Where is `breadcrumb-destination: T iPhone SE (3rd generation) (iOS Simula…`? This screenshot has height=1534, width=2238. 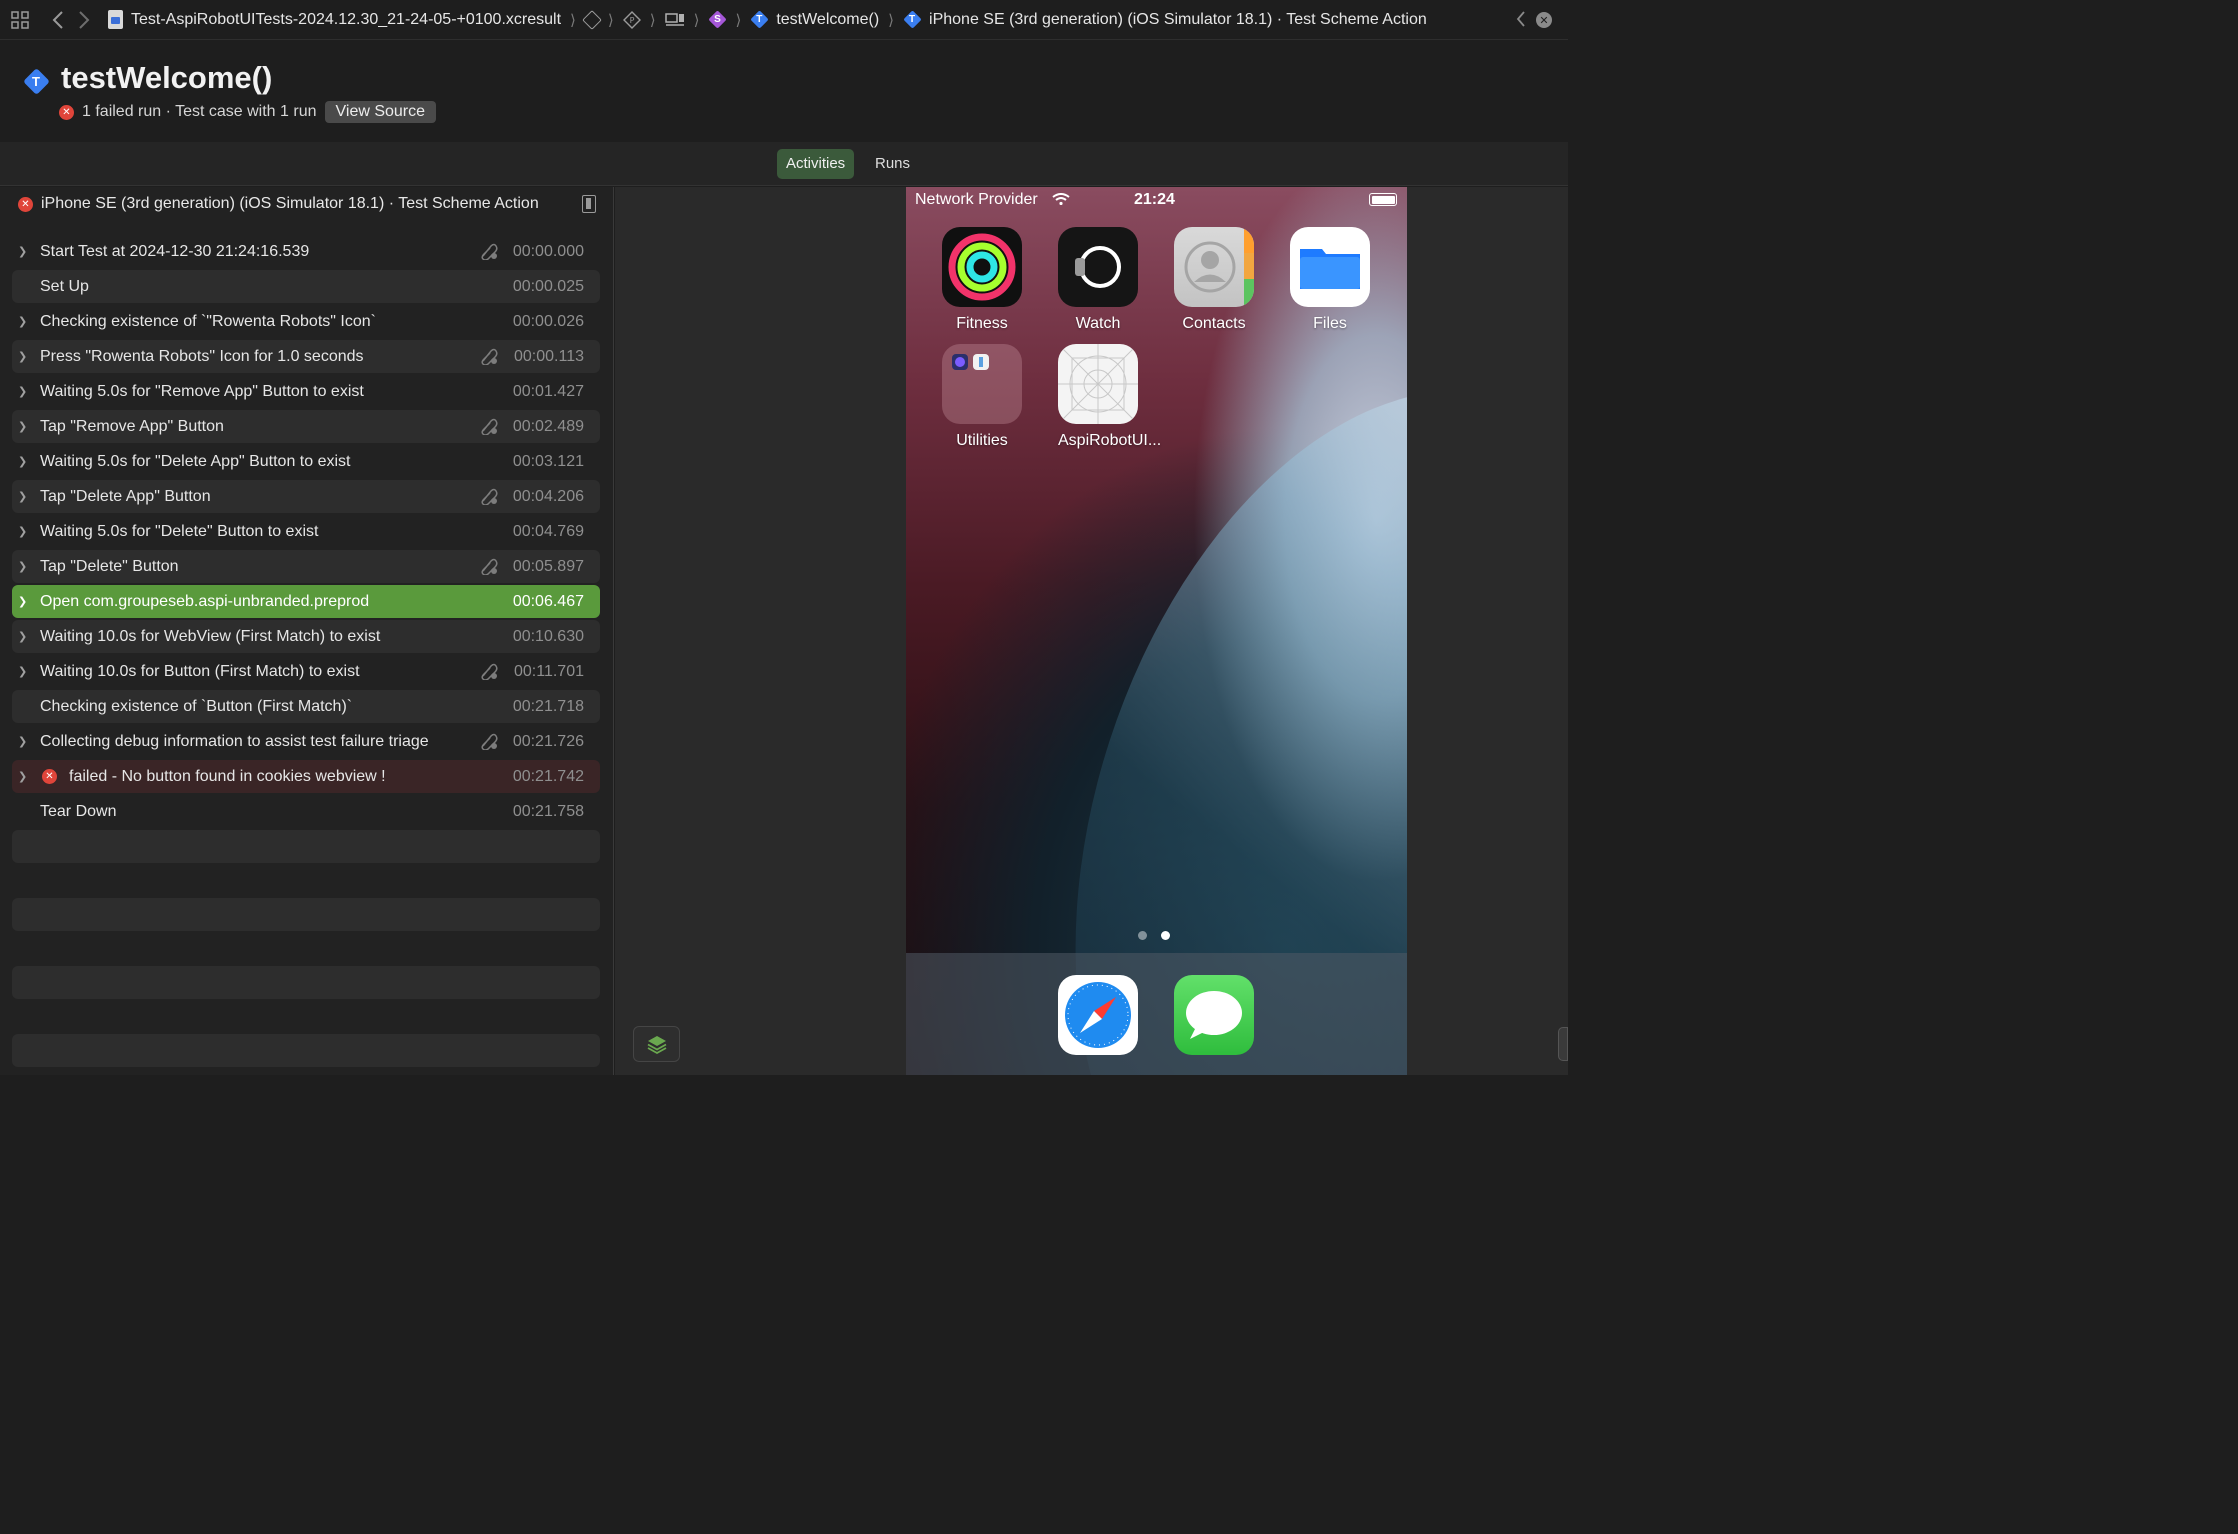
breadcrumb-destination: T iPhone SE (3rd generation) (iOS Simula… is located at coordinates (1165, 20).